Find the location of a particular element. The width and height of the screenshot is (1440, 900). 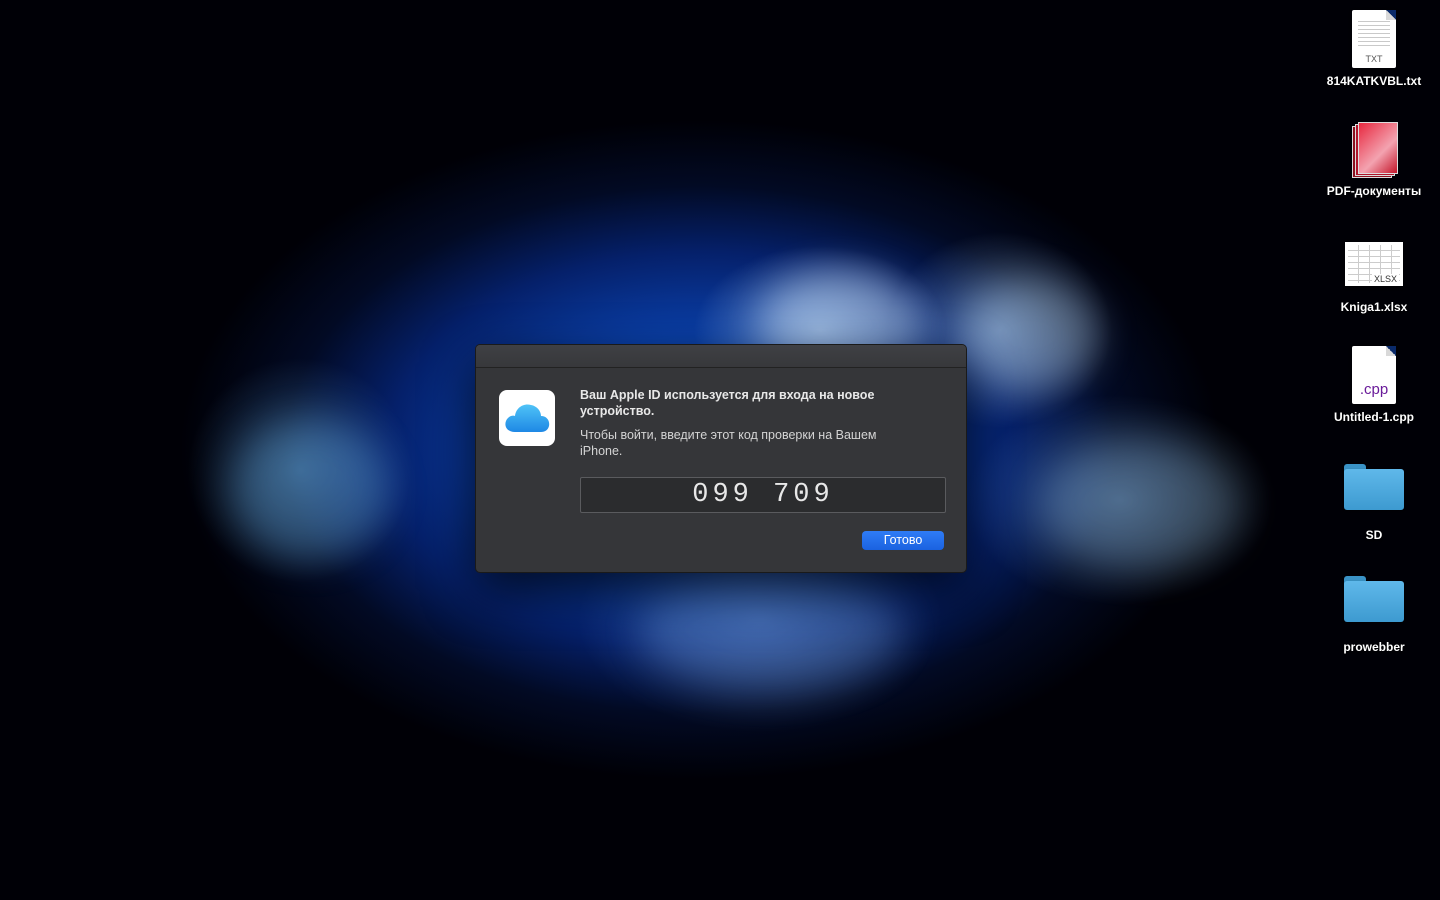

desktop-icon-folder-prowebber: prowebber is located at coordinates (1374, 615).